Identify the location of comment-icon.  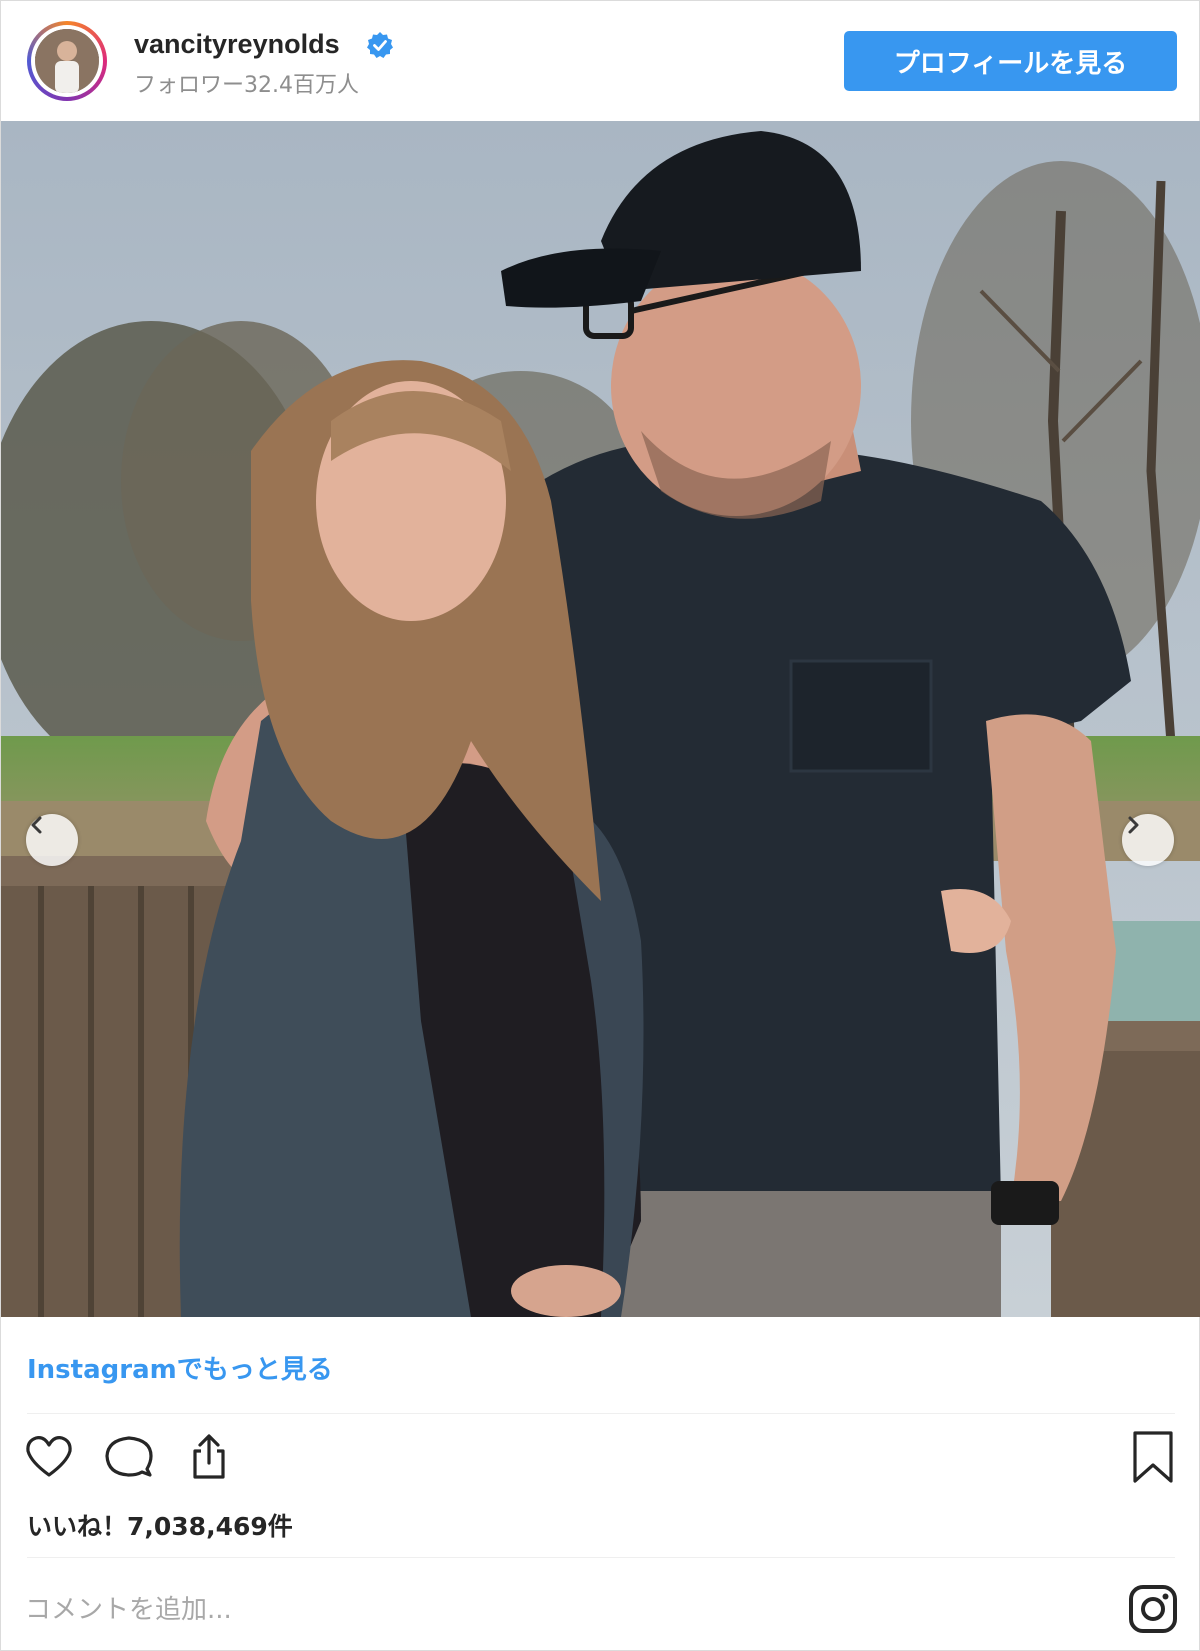
(129, 1457).